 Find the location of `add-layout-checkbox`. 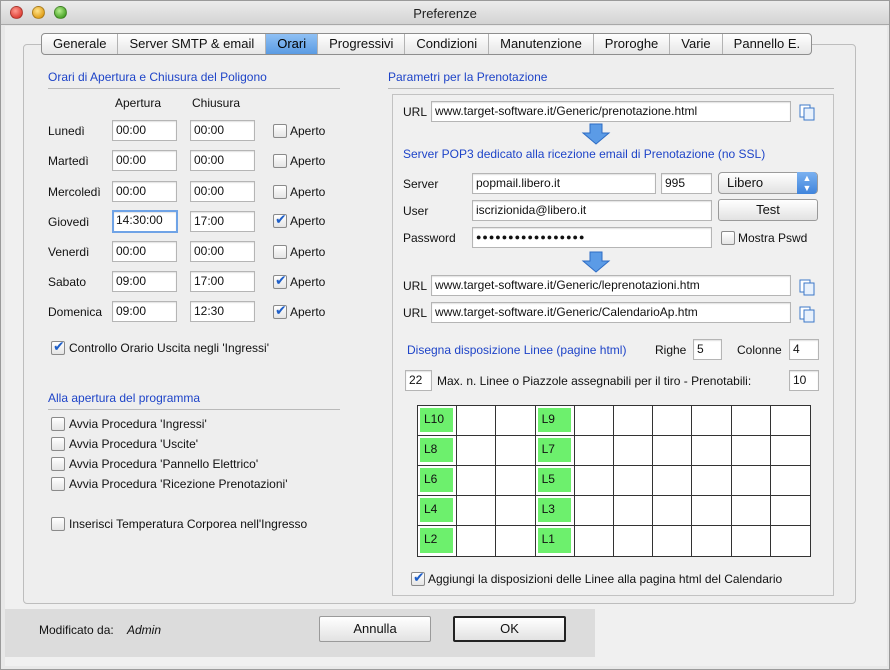

add-layout-checkbox is located at coordinates (418, 578).